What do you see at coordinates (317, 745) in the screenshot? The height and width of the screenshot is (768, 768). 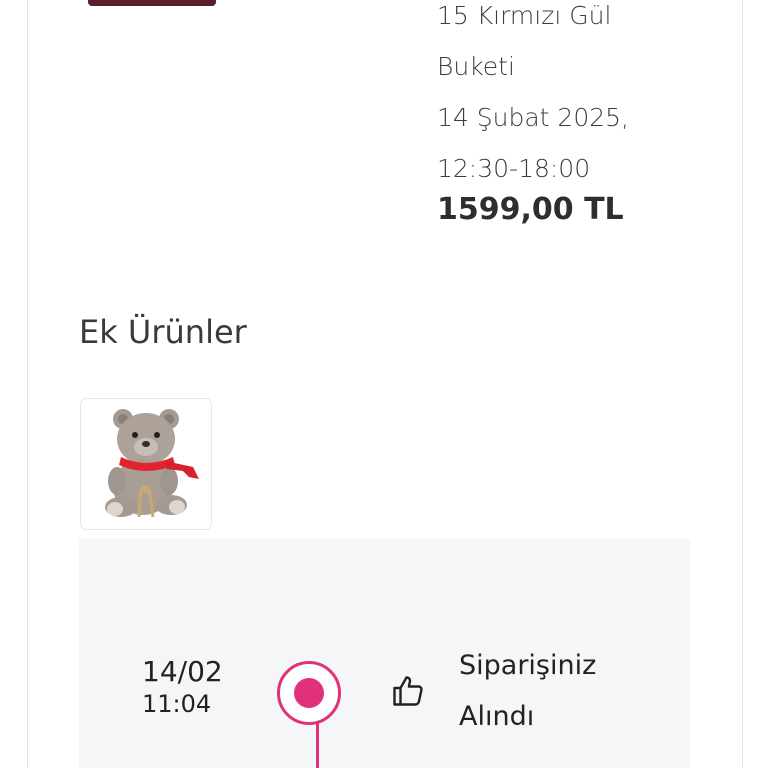 I see `timeline-connector` at bounding box center [317, 745].